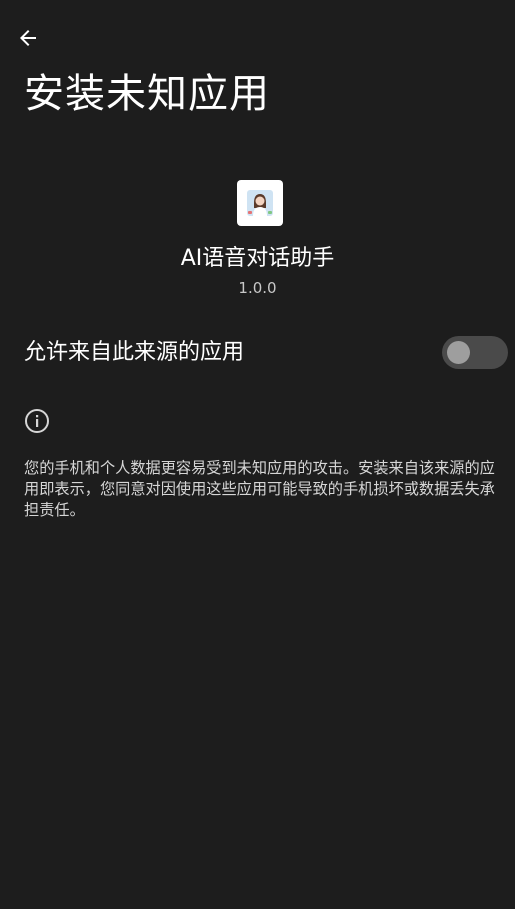  I want to click on app-icon, so click(260, 203).